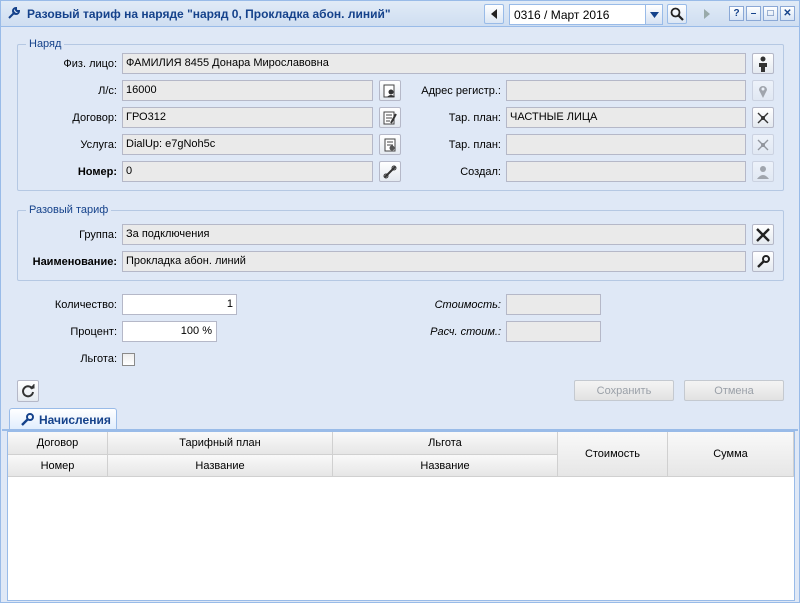 This screenshot has width=800, height=603. Describe the element at coordinates (562, 15) in the screenshot. I see `period-value: 0316 / Март 2016` at that location.